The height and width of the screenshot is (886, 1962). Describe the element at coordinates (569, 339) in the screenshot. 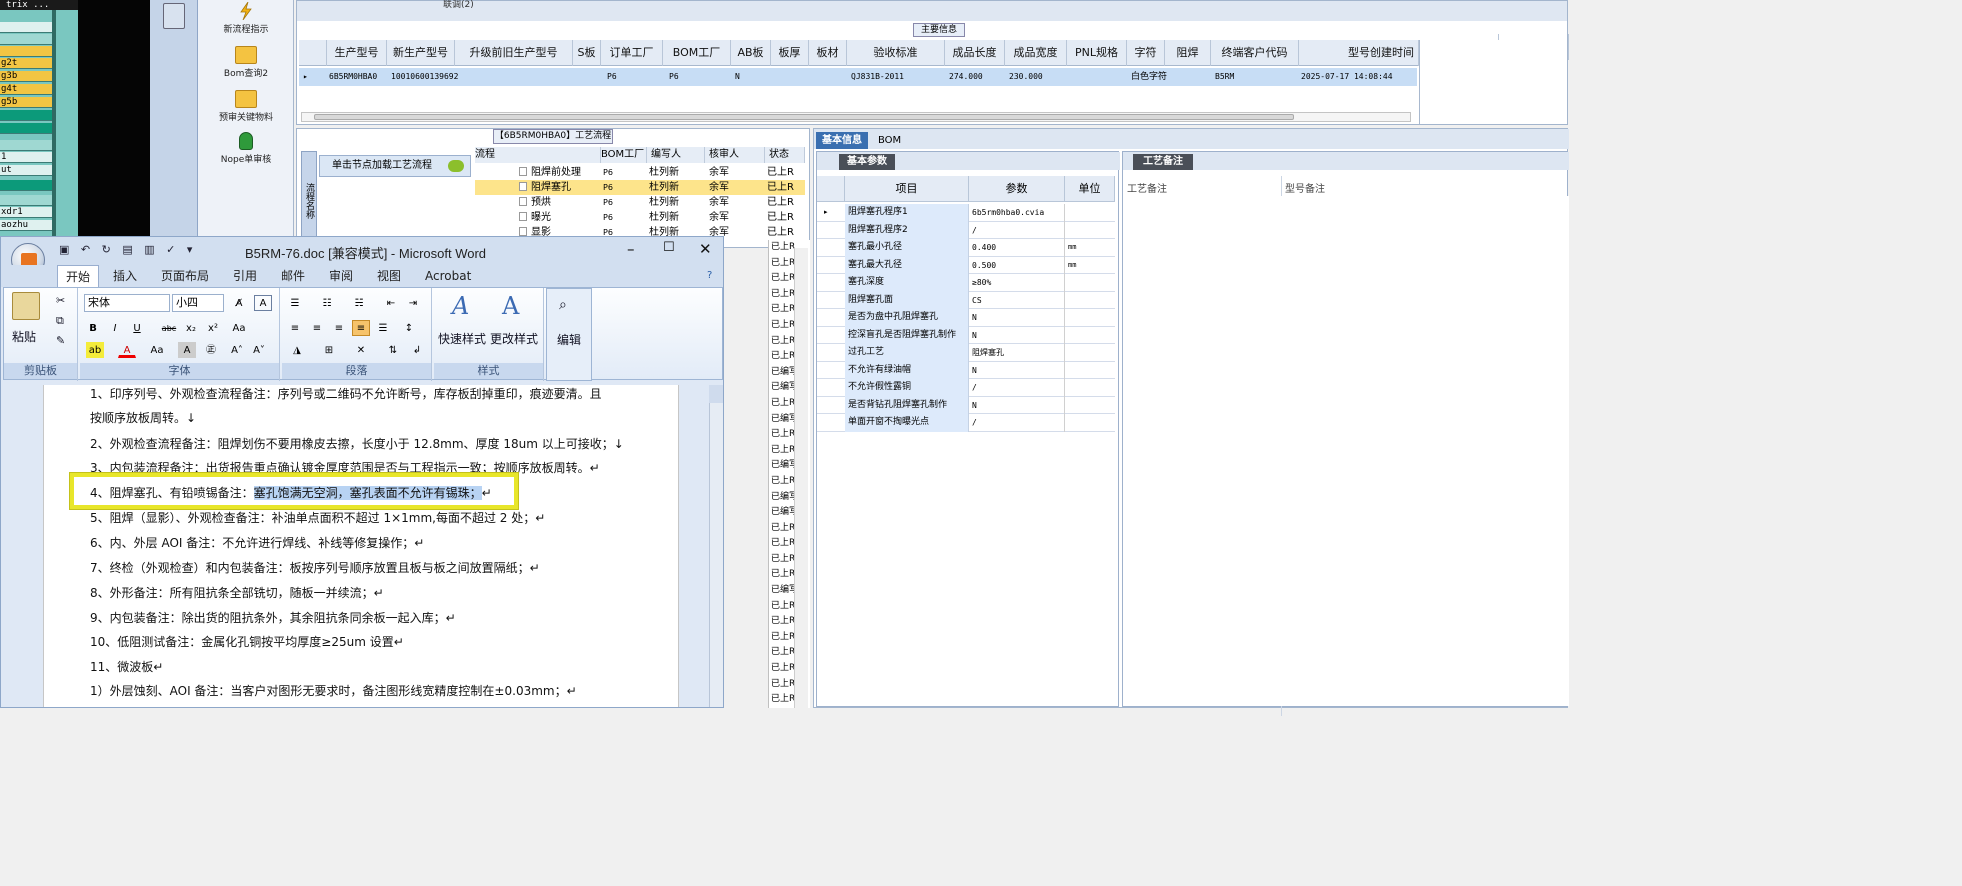

I see `edit-button: 编辑` at that location.